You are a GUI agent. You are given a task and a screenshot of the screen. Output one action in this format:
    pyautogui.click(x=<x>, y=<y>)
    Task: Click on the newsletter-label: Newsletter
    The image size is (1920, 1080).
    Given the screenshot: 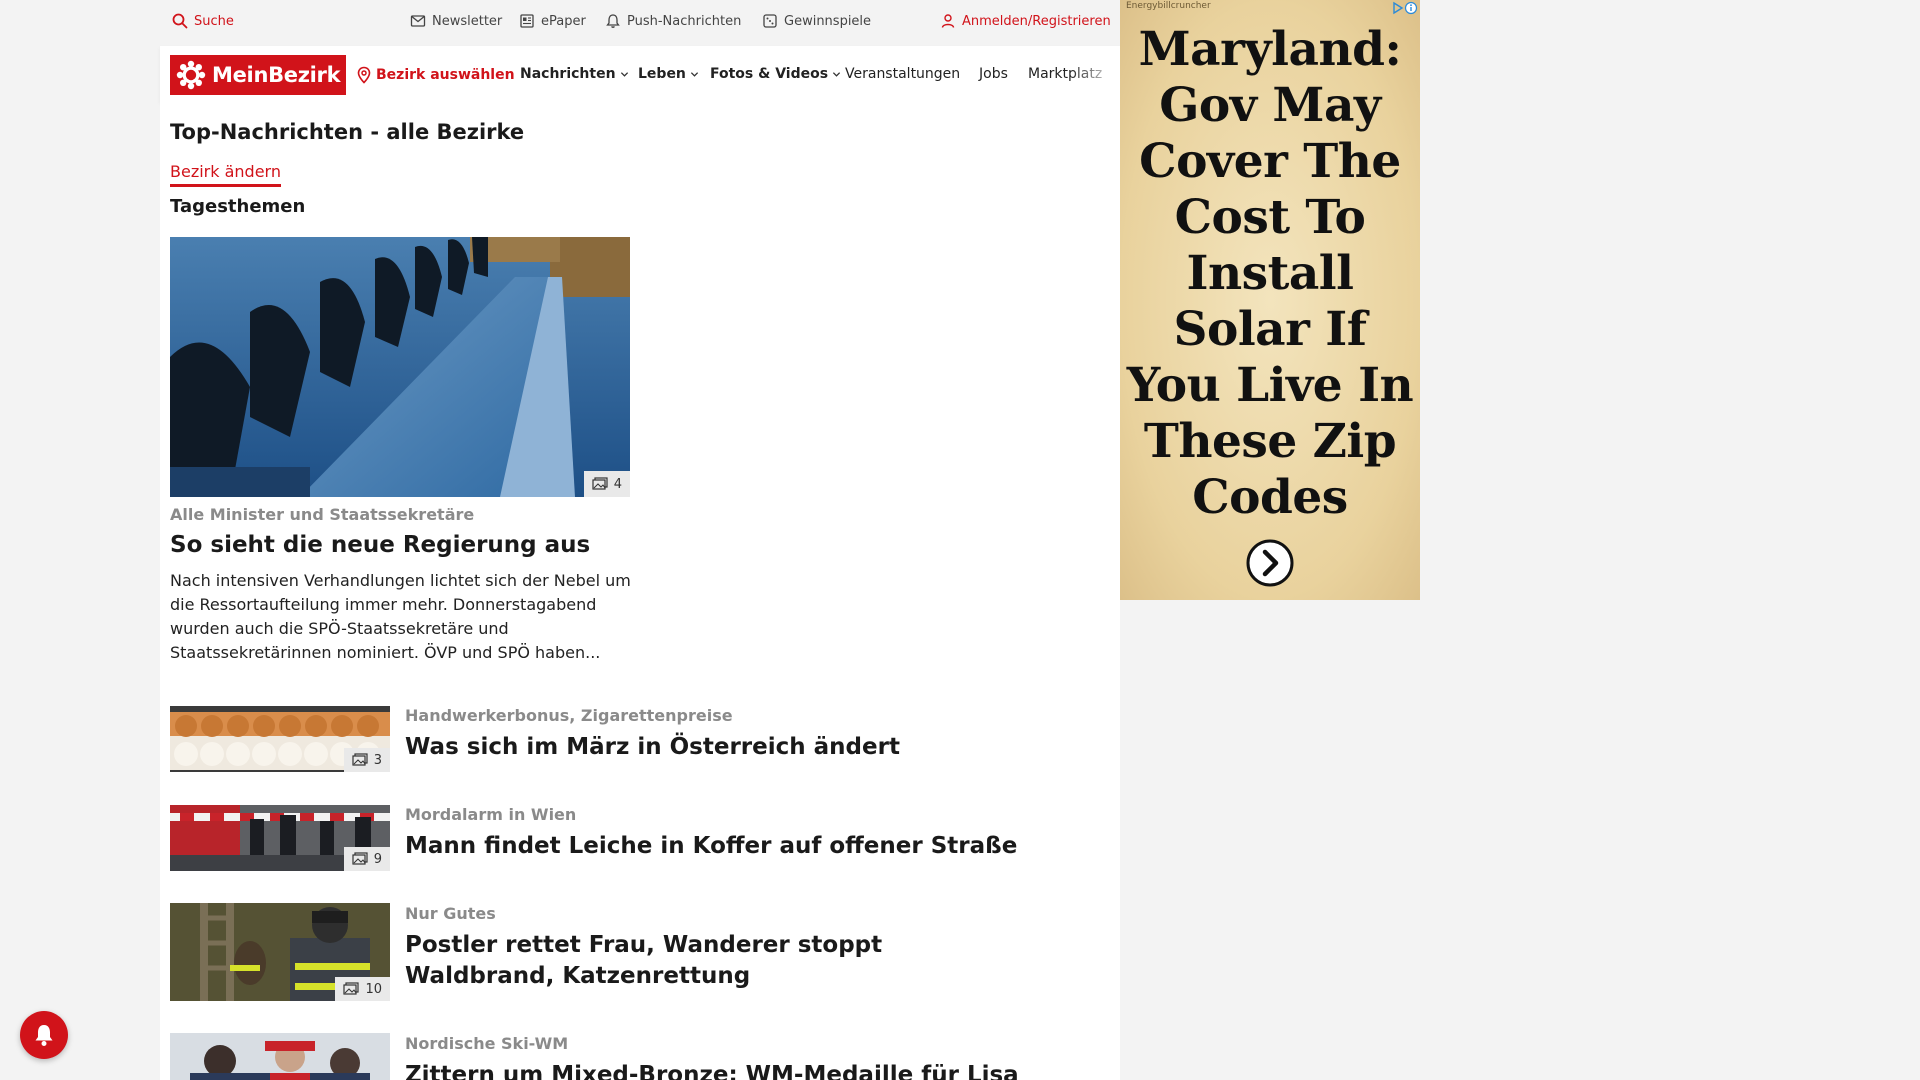 What is the action you would take?
    pyautogui.click(x=467, y=21)
    